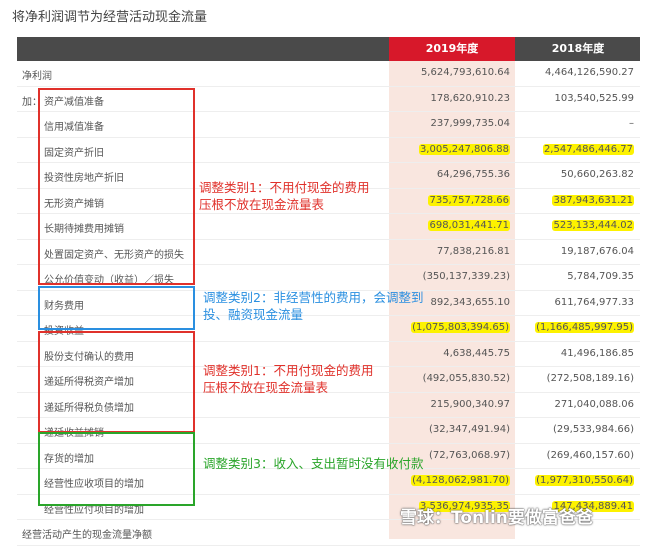 This screenshot has height=546, width=660. I want to click on annotation-note-1: 调整类别1：不用付现金的费用 压根不放在现金流量表, so click(284, 196).